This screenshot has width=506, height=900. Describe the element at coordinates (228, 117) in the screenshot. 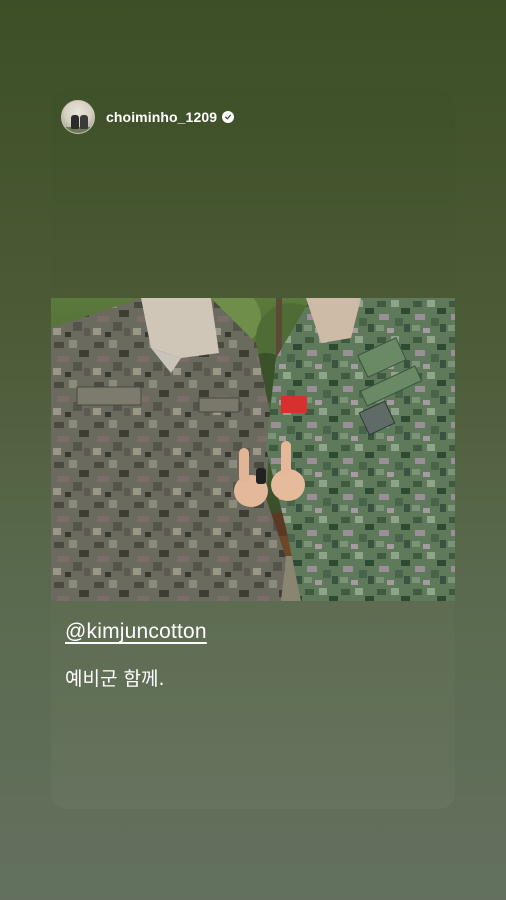

I see `verified-badge-icon` at that location.